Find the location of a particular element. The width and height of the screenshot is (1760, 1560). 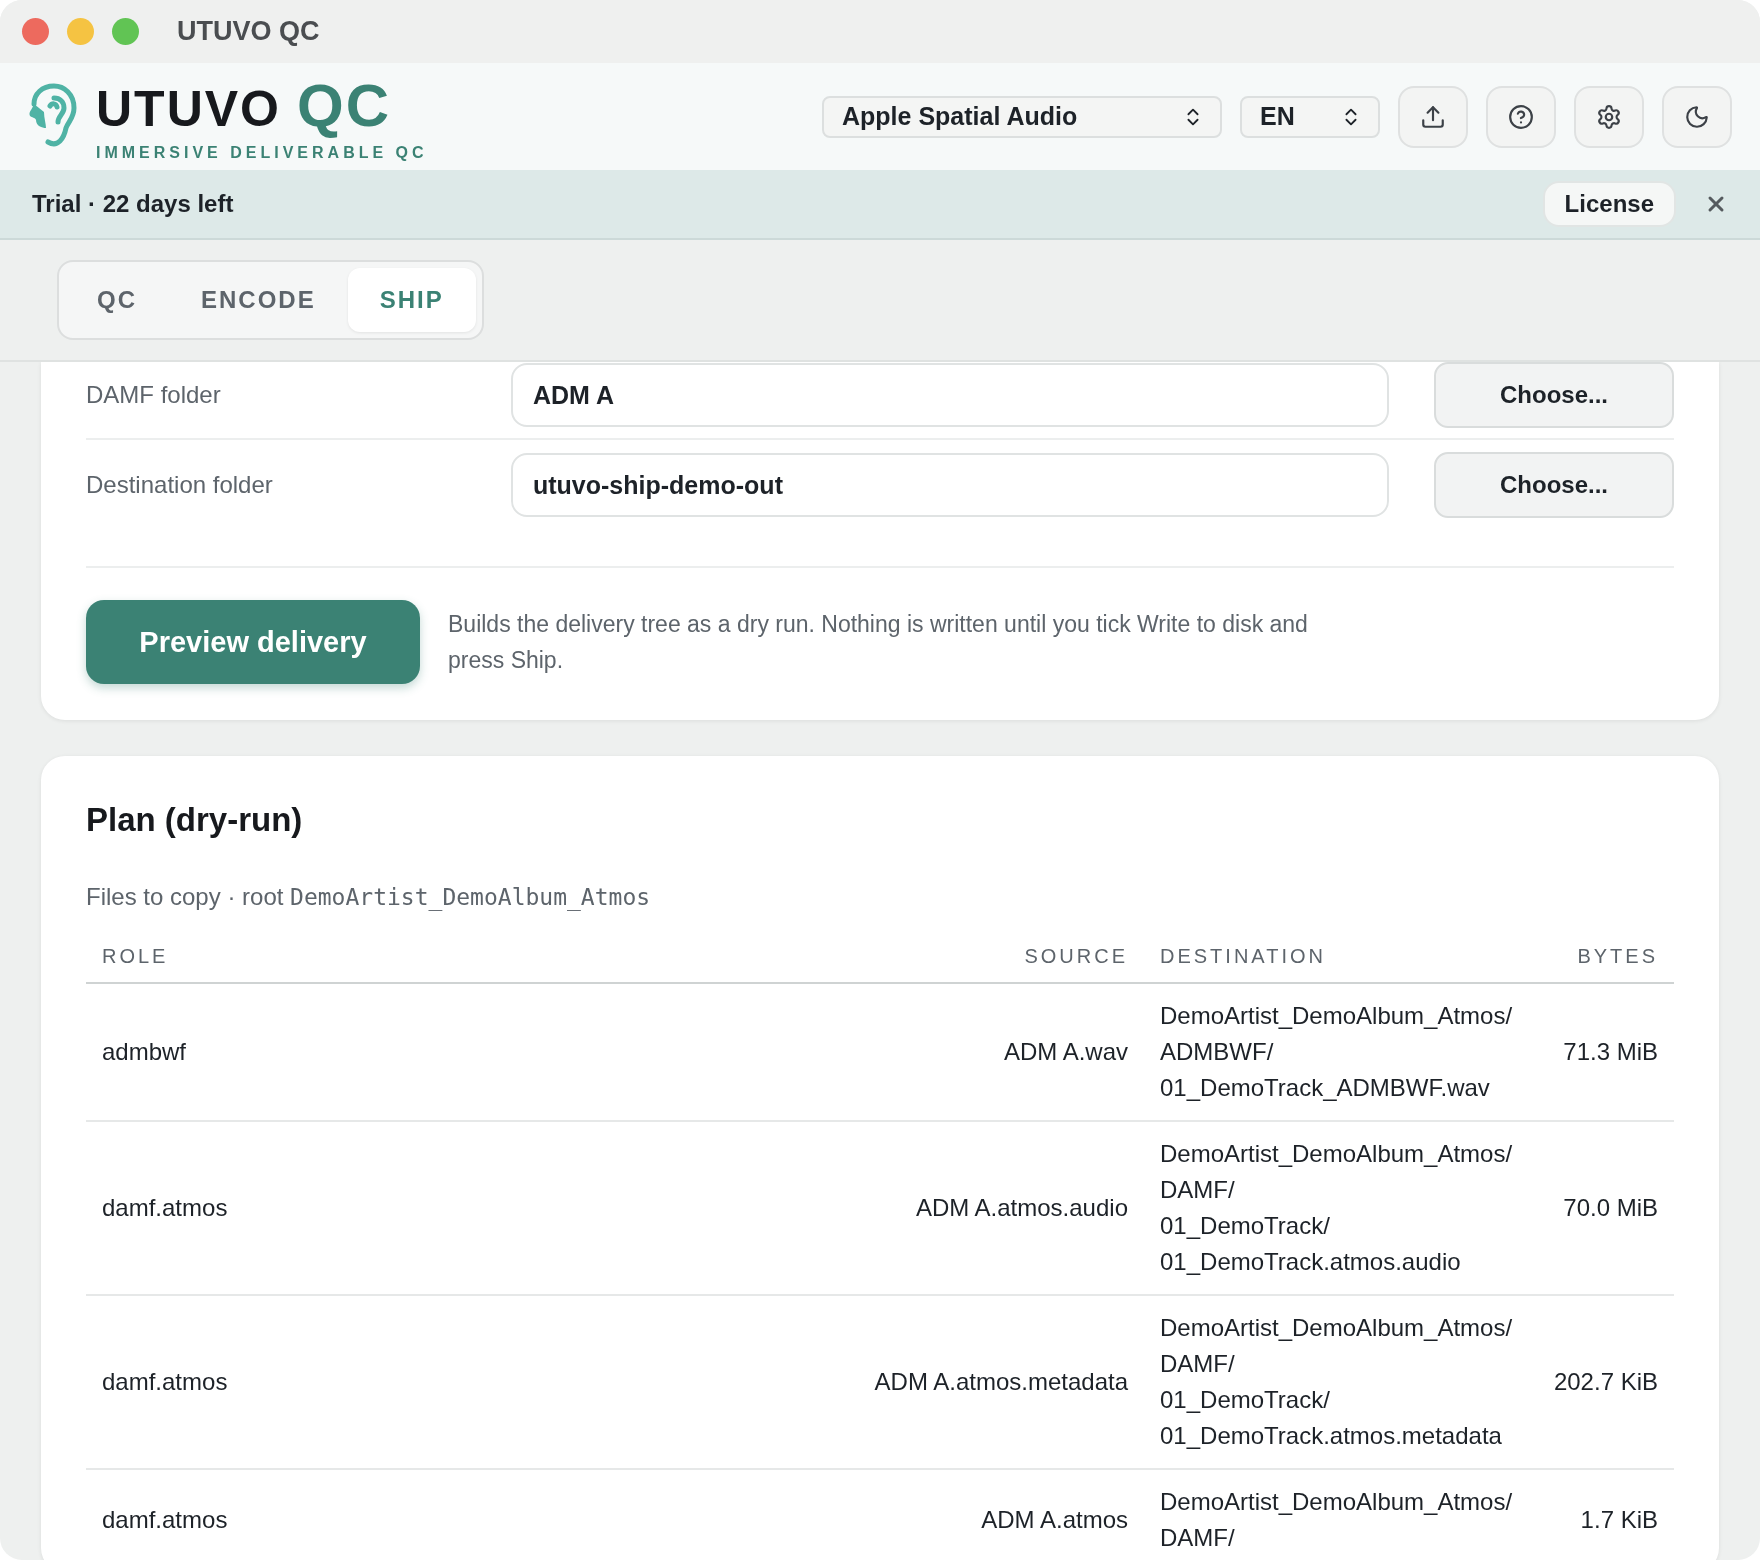

folder-field: ADM A is located at coordinates (950, 395).